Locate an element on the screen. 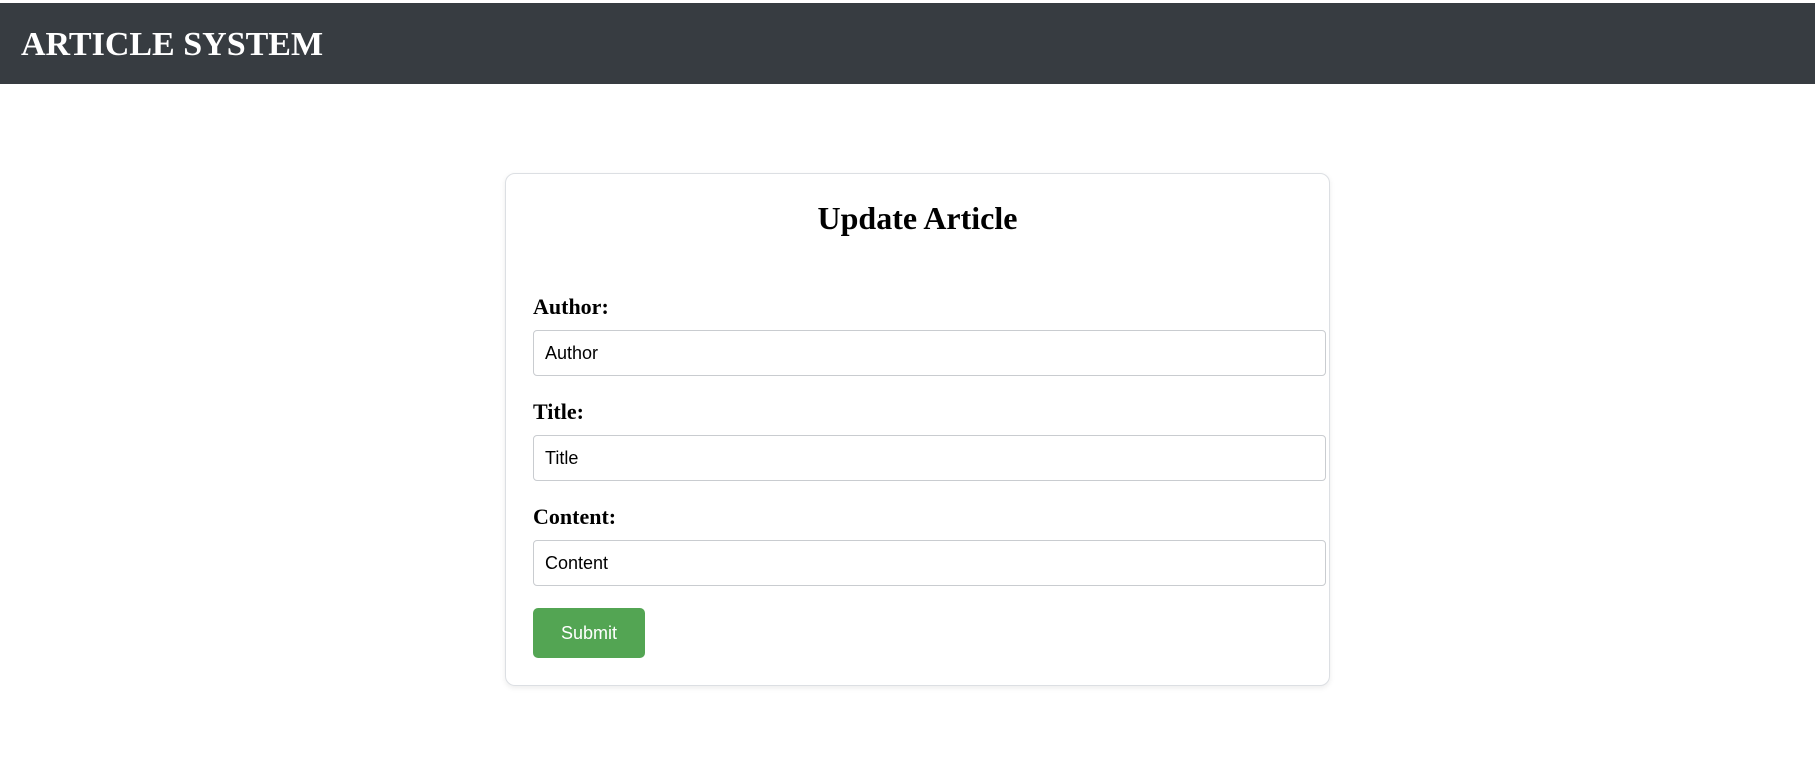  author-input is located at coordinates (929, 353).